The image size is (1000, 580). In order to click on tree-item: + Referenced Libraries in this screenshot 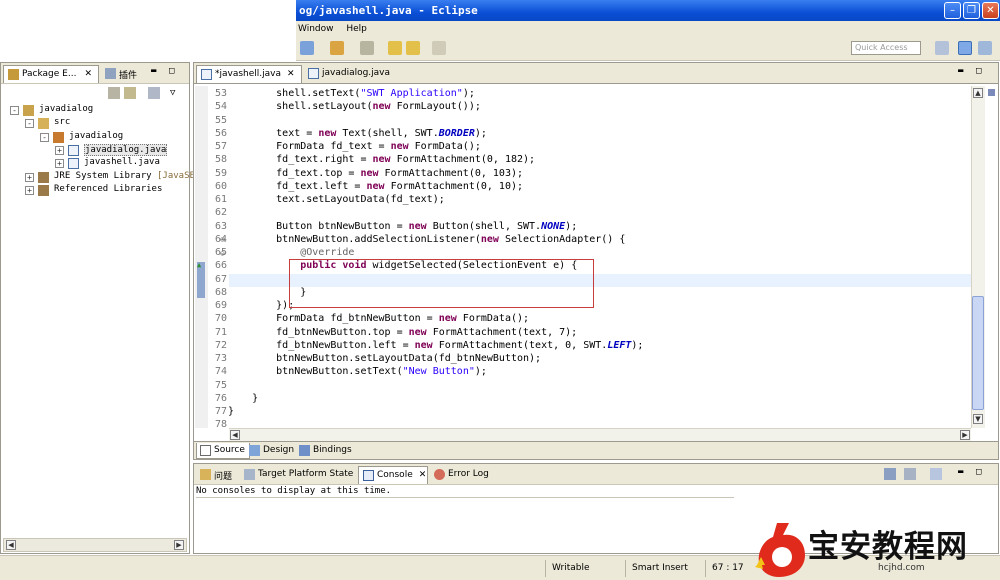, I will do `click(94, 190)`.